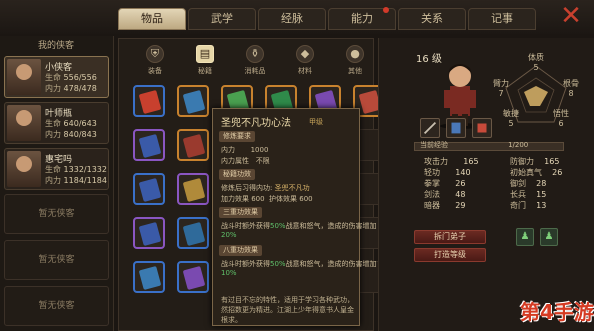 This screenshot has width=594, height=331. Describe the element at coordinates (557, 312) in the screenshot. I see `watermark: 第4手游` at that location.